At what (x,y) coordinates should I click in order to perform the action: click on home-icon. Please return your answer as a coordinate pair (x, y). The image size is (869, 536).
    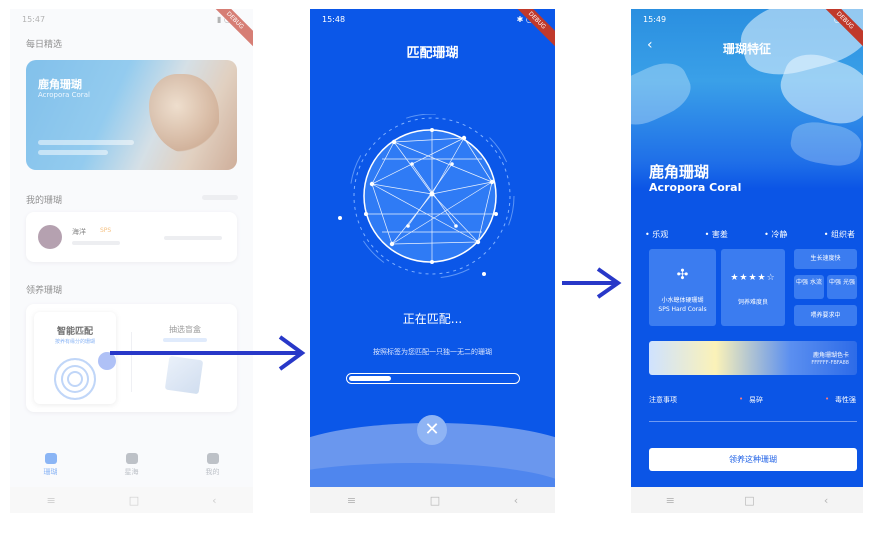
    Looking at the image, I should click on (50, 458).